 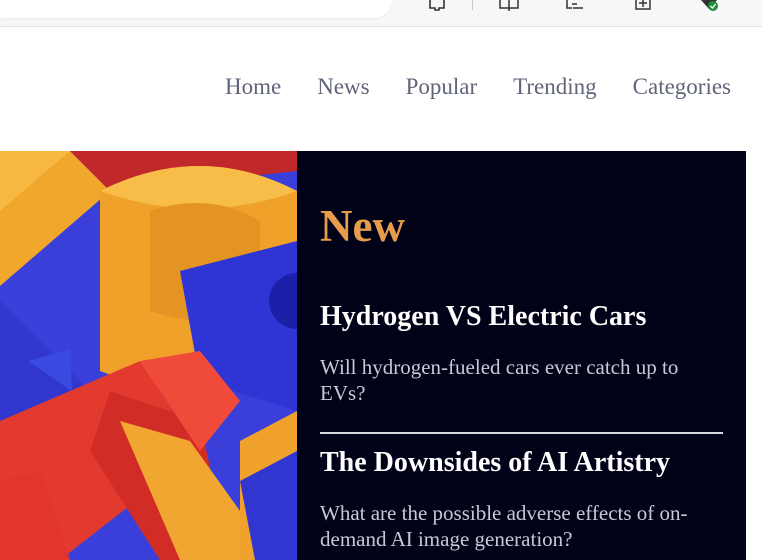 I want to click on nav-news: News, so click(x=343, y=87).